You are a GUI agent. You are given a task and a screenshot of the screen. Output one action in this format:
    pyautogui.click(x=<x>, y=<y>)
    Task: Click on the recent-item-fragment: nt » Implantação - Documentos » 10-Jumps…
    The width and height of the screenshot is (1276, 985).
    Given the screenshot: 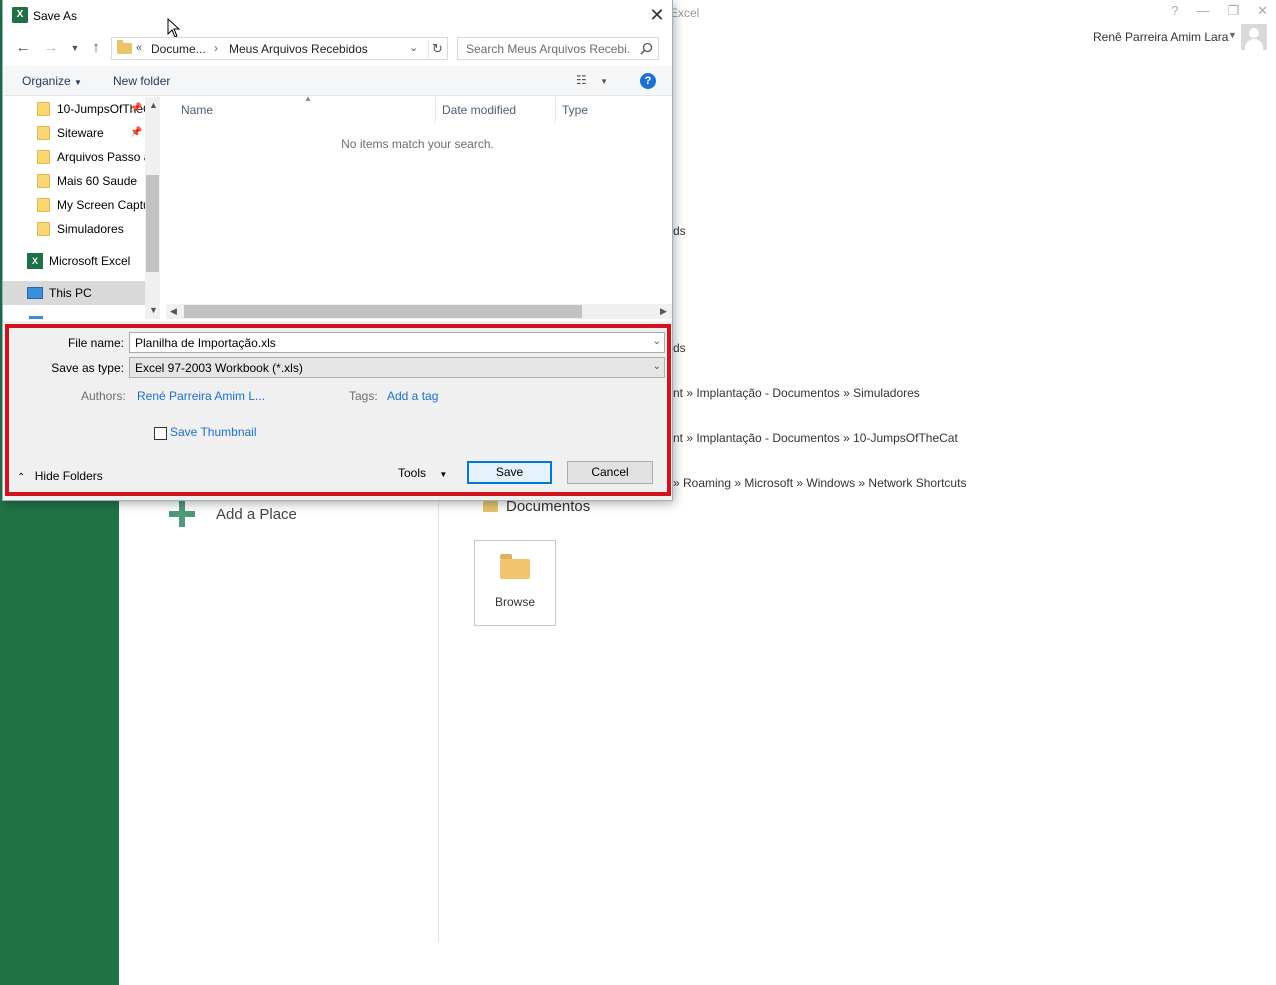 What is the action you would take?
    pyautogui.click(x=815, y=438)
    